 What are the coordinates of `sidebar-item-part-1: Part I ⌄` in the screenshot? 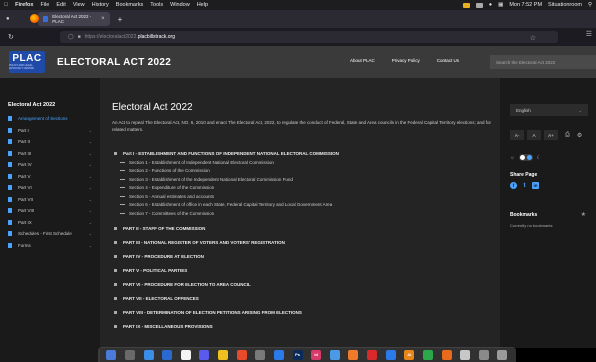 It's located at (50, 131).